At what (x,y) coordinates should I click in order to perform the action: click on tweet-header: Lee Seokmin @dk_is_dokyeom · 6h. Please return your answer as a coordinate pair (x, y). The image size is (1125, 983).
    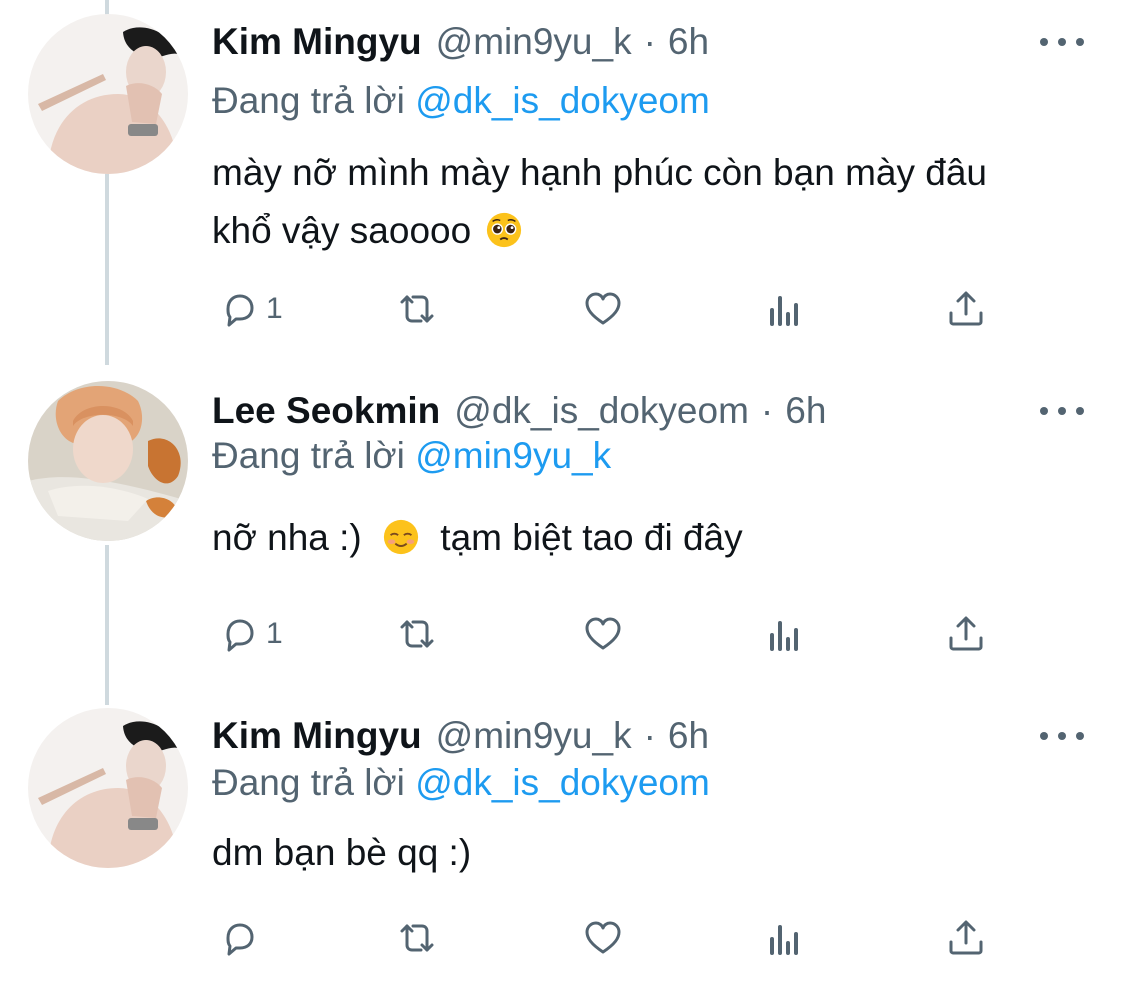
    Looking at the image, I should click on (519, 411).